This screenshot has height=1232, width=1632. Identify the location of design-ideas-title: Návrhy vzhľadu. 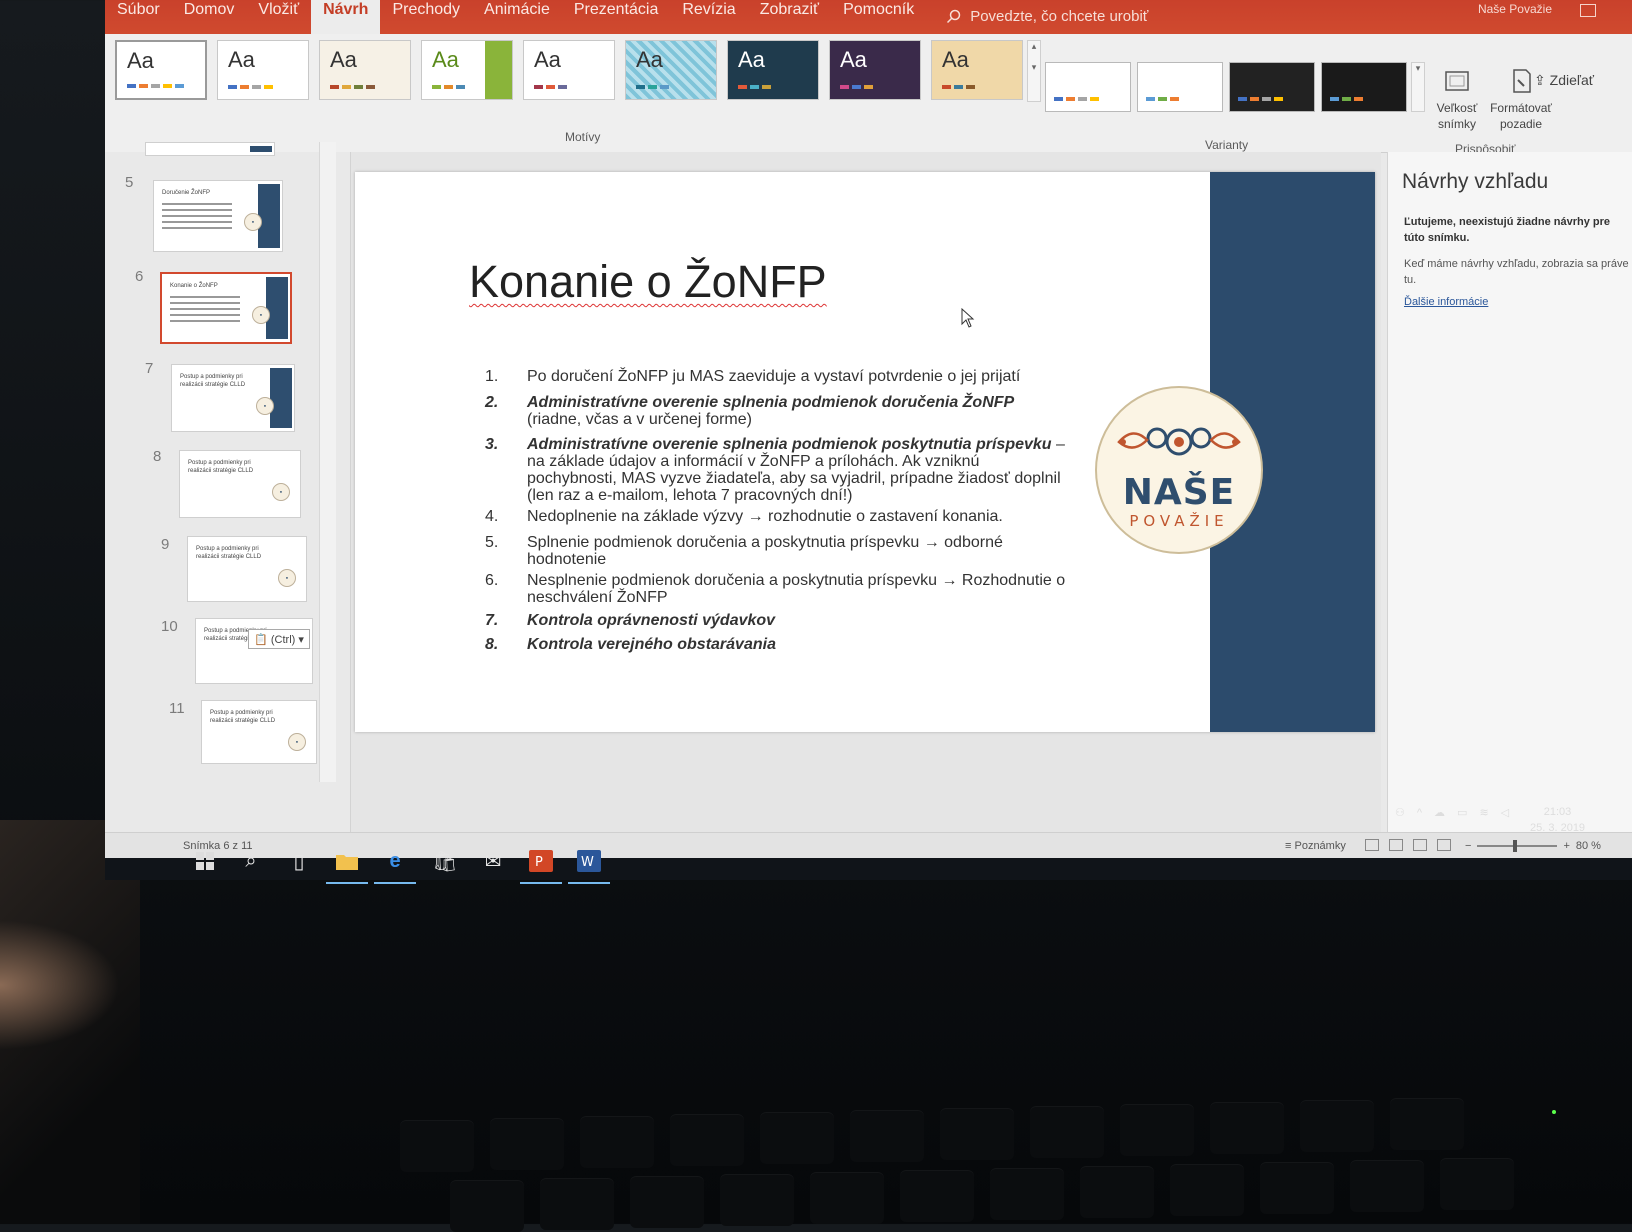
(1475, 181).